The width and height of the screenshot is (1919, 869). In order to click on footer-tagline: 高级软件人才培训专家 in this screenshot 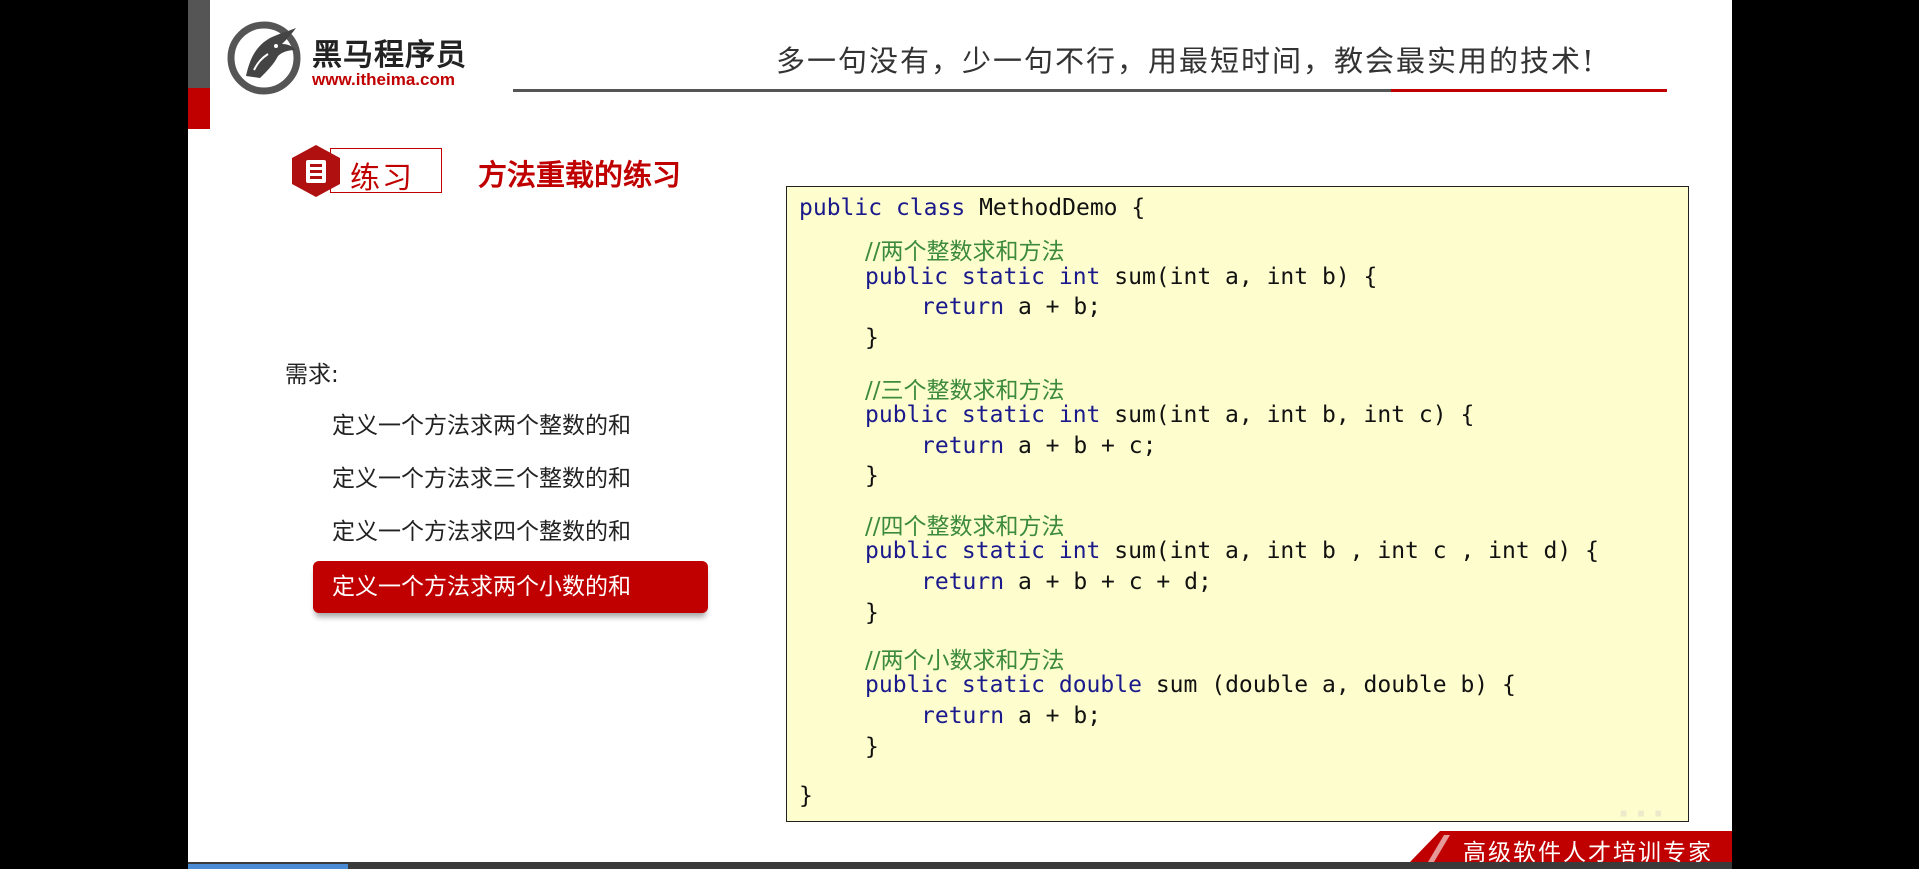, I will do `click(1588, 851)`.